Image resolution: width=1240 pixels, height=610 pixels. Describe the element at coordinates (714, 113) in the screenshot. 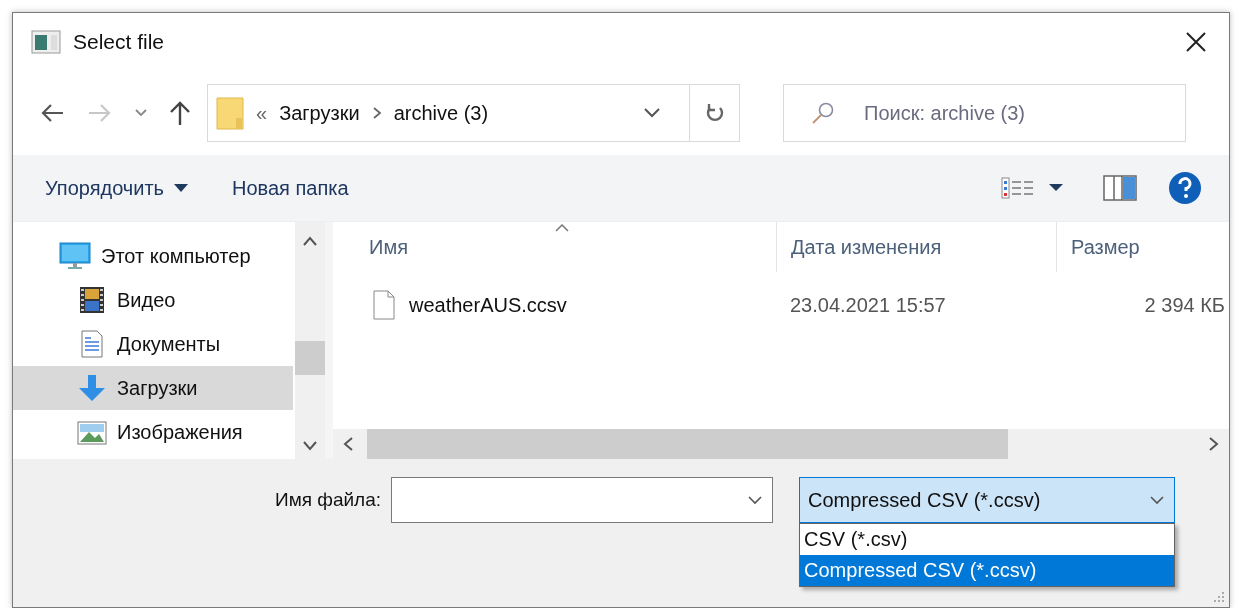

I see `refresh-icon` at that location.